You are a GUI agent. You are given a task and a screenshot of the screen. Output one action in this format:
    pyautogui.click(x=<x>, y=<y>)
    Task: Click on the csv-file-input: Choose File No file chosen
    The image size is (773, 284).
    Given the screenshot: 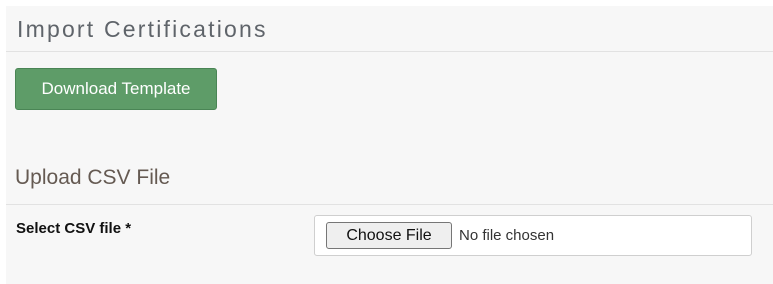 What is the action you would take?
    pyautogui.click(x=533, y=235)
    